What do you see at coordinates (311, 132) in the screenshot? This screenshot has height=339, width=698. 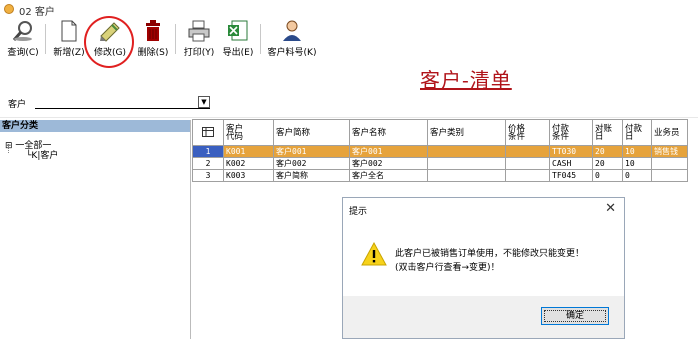 I see `column-header: 客户简称` at bounding box center [311, 132].